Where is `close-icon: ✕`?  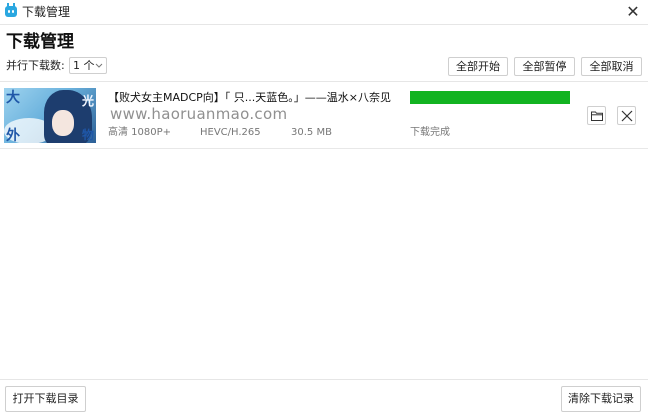
close-icon: ✕ is located at coordinates (633, 12).